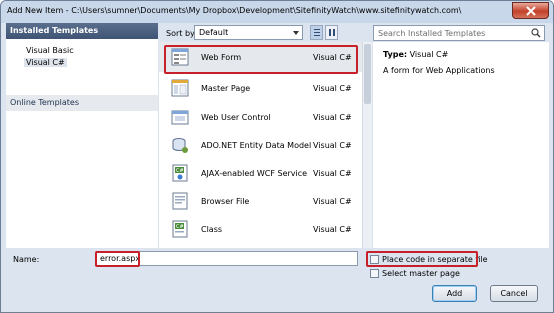  I want to click on category-visual-basic: Visual Basic, so click(50, 50).